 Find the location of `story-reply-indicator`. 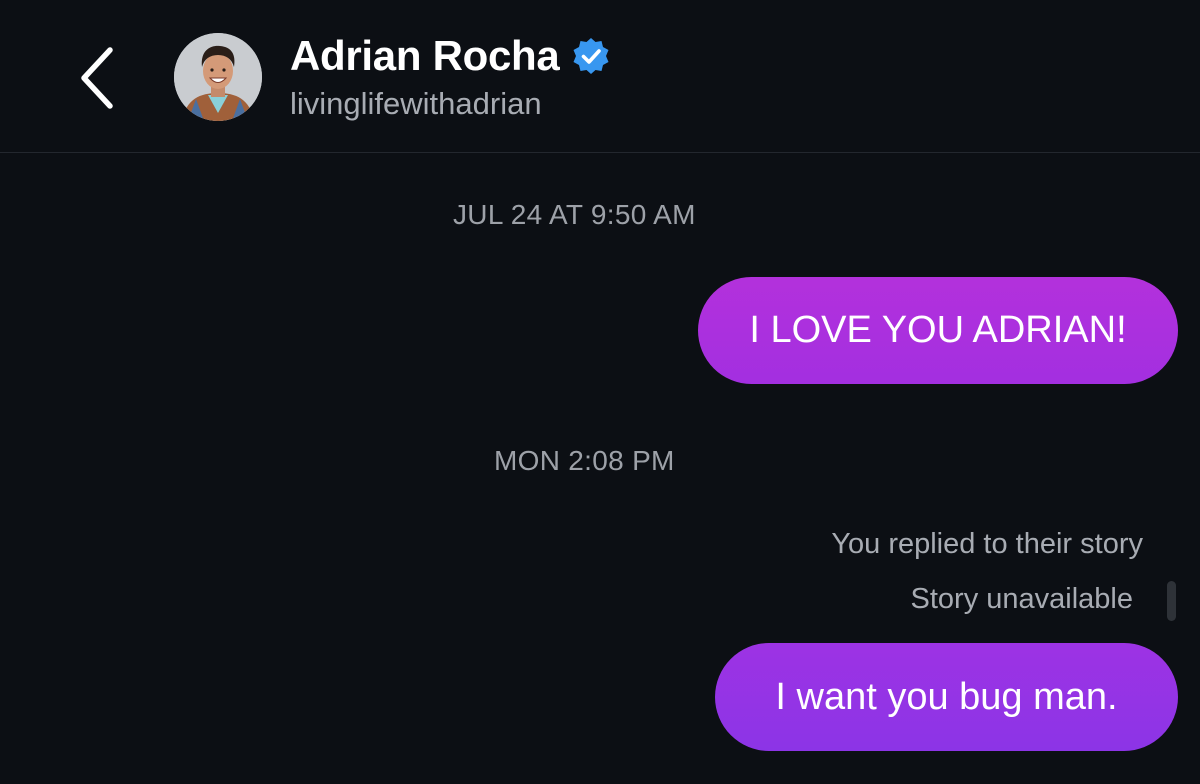

story-reply-indicator is located at coordinates (1171, 601).